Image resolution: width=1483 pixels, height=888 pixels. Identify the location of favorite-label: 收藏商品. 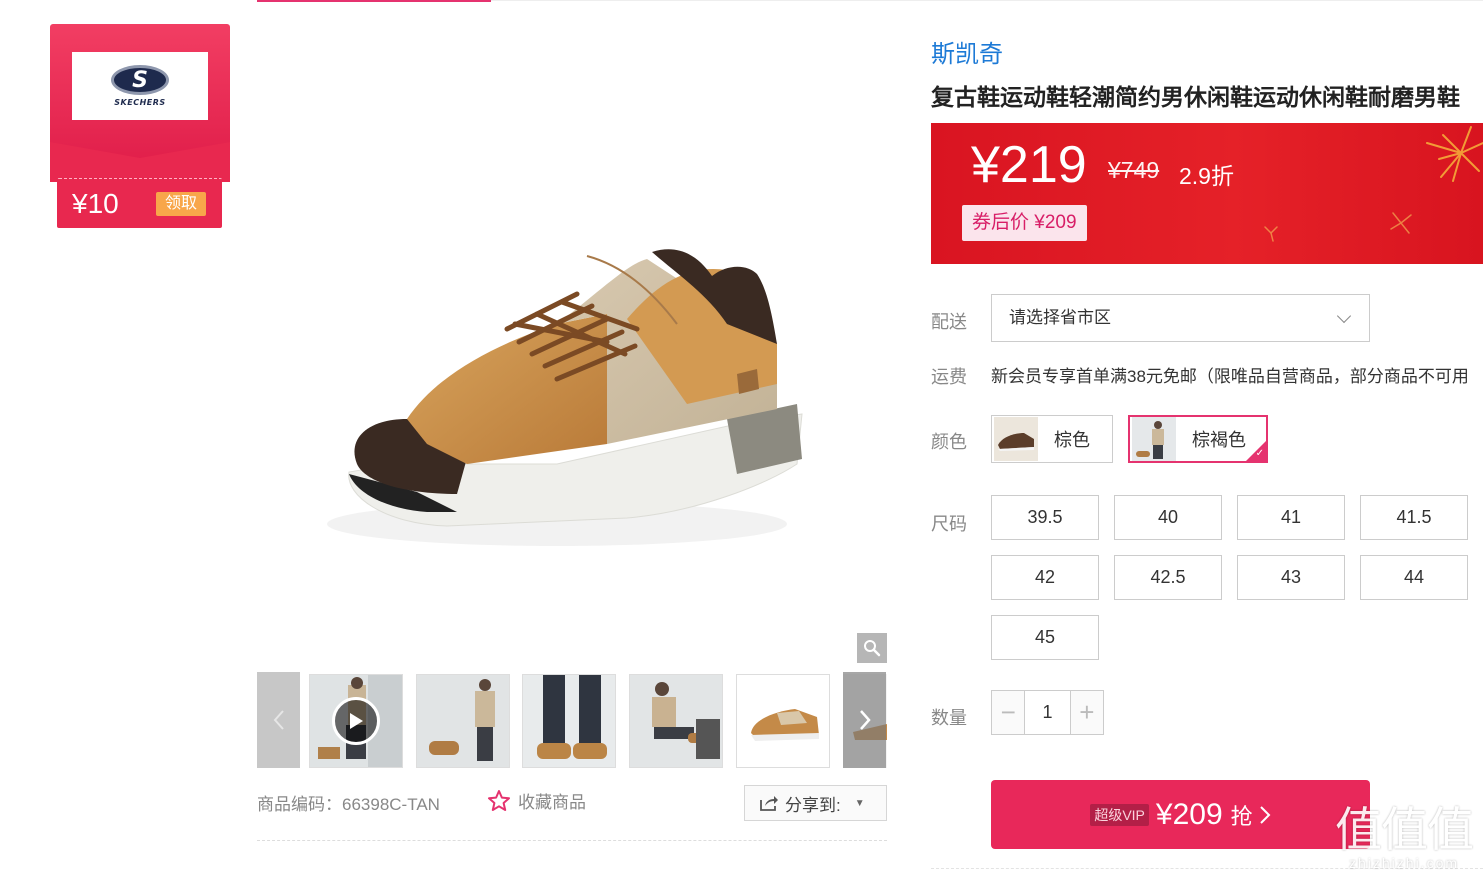
(552, 802).